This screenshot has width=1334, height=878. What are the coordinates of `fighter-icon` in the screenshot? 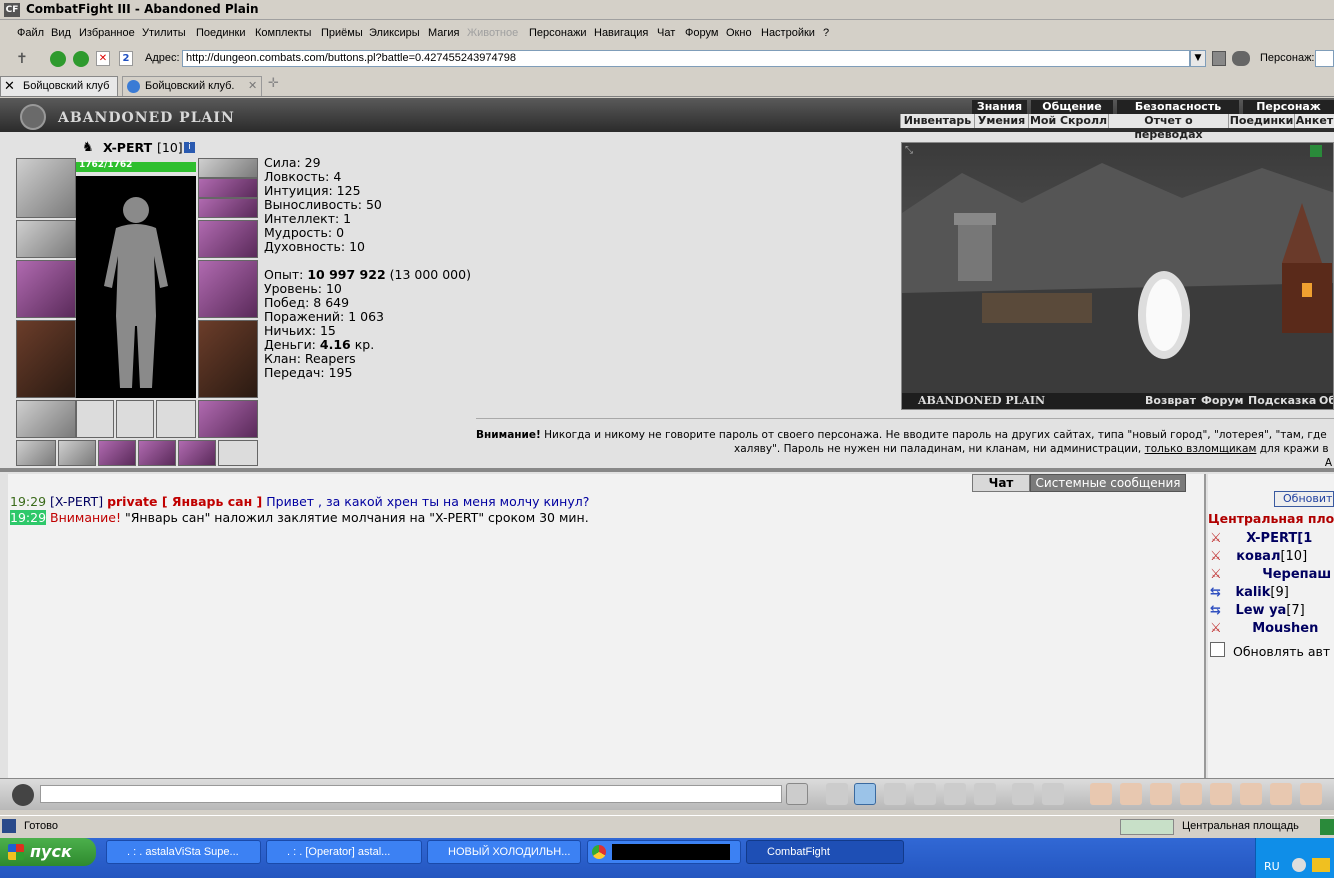 It's located at (925, 794).